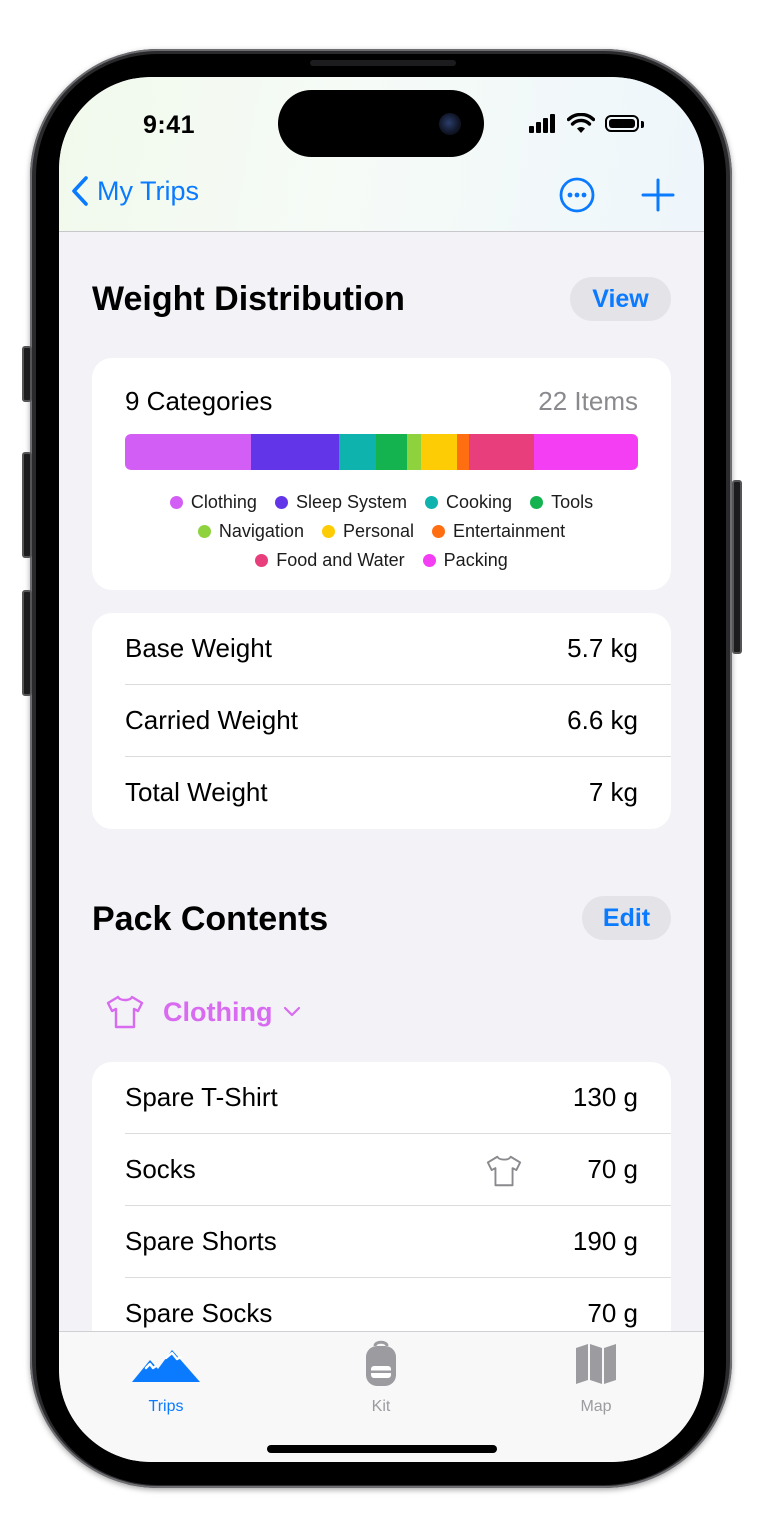  Describe the element at coordinates (160, 1169) in the screenshot. I see `item-name: Socks` at that location.